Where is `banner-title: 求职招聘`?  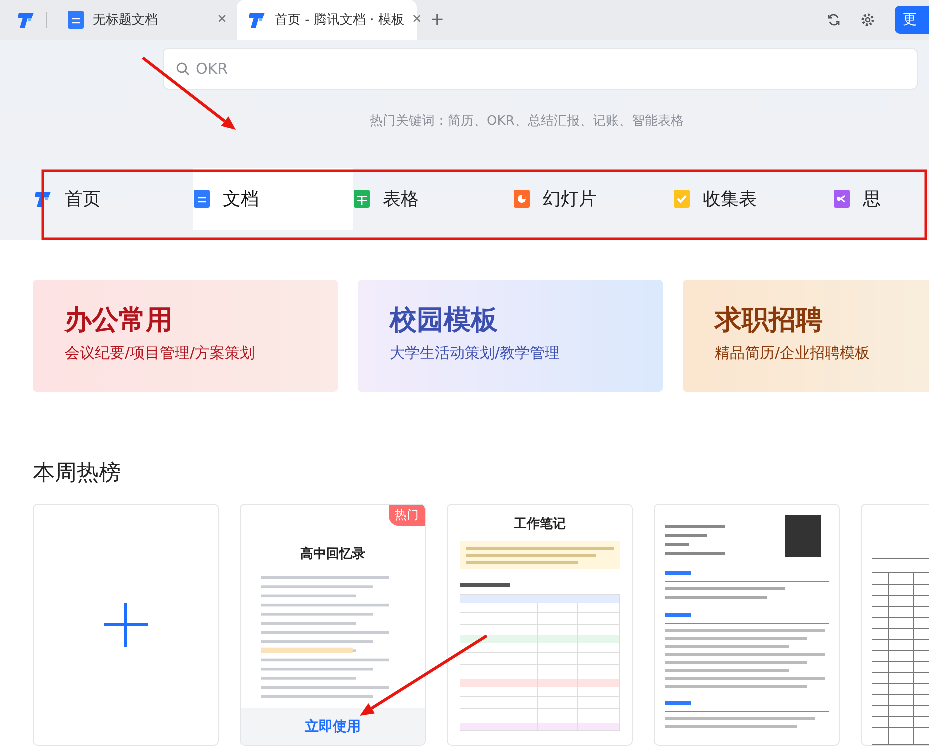 banner-title: 求职招聘 is located at coordinates (769, 321).